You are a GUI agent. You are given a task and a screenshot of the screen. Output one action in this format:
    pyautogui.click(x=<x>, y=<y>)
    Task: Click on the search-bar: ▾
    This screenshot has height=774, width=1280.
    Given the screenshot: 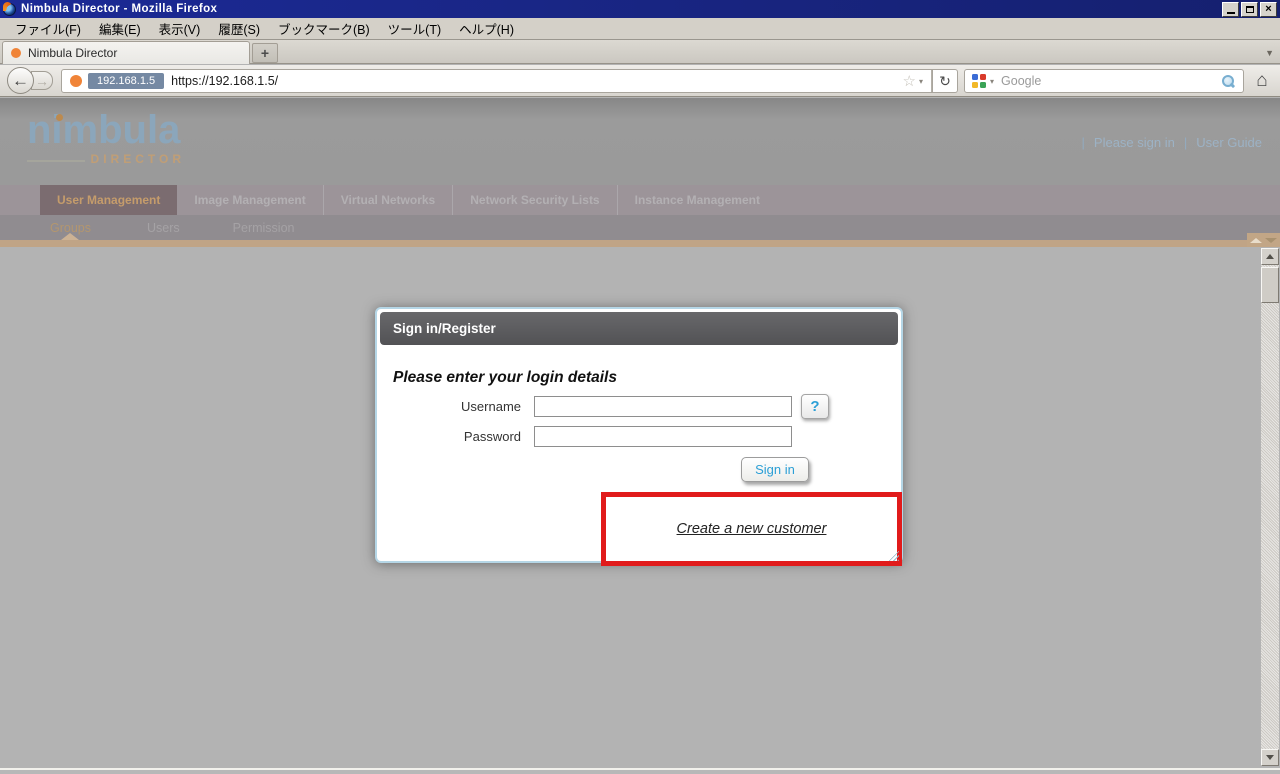 What is the action you would take?
    pyautogui.click(x=1104, y=81)
    